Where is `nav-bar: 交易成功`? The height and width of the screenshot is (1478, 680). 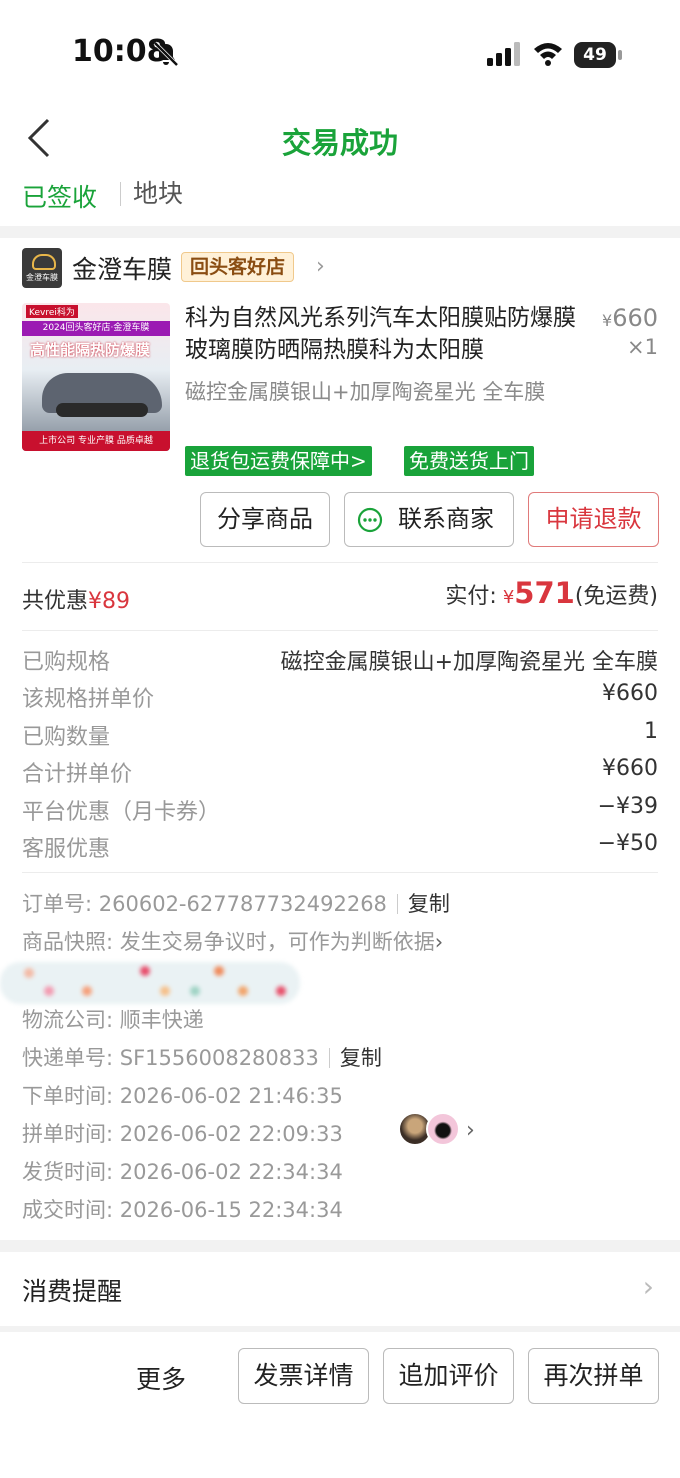
nav-bar: 交易成功 is located at coordinates (340, 138).